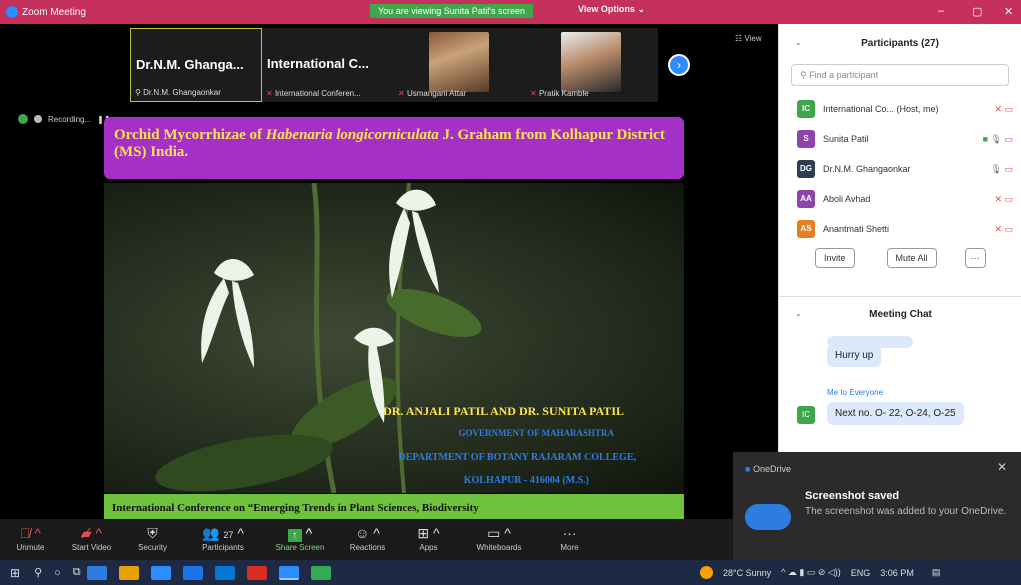 This screenshot has height=585, width=1021. I want to click on chrome-icon, so click(192, 572).